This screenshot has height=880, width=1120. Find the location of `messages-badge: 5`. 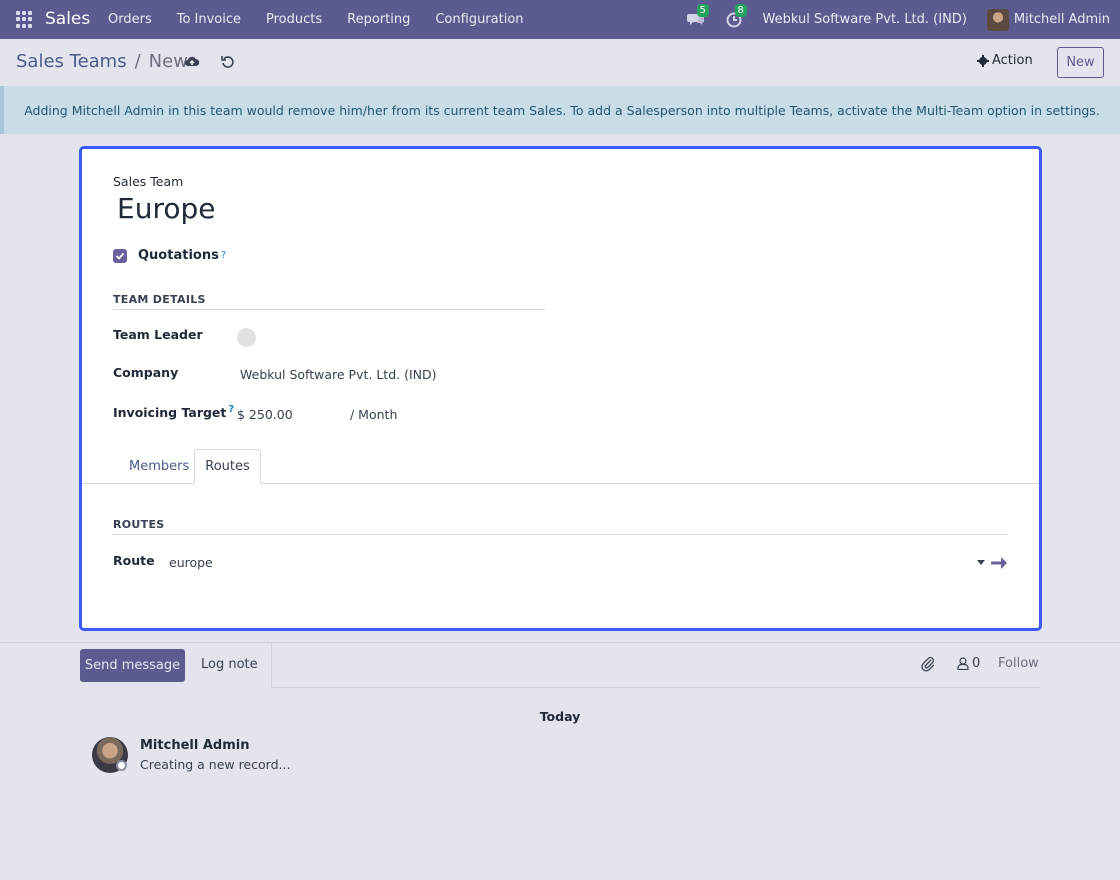

messages-badge: 5 is located at coordinates (702, 10).